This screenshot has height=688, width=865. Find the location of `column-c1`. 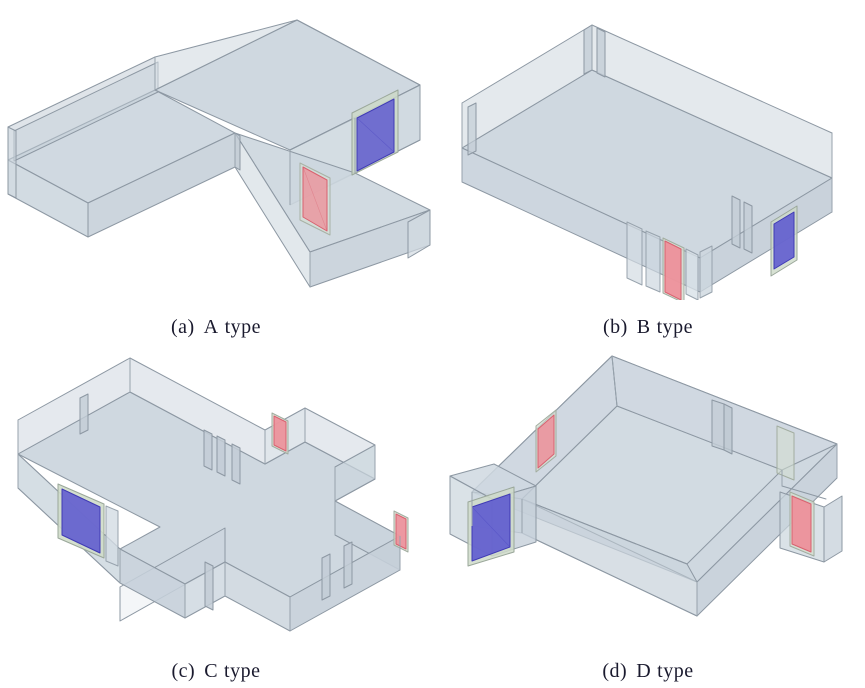

column-c1 is located at coordinates (208, 450).